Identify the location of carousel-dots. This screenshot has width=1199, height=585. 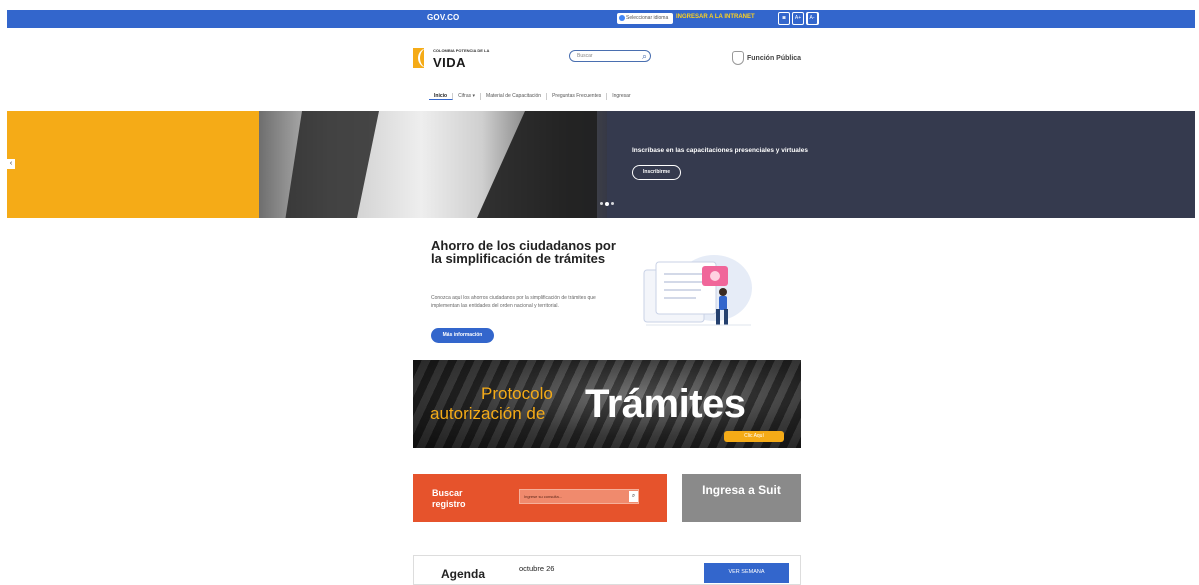
(607, 203).